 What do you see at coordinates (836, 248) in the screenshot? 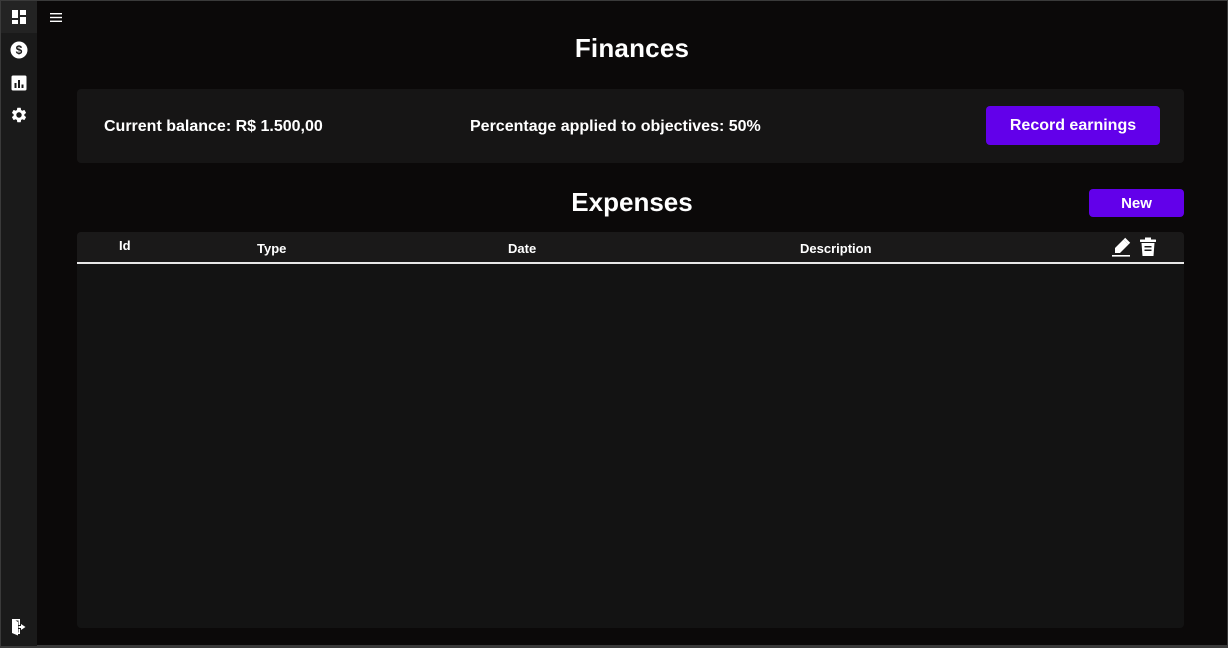
I see `column-header-description: Description` at bounding box center [836, 248].